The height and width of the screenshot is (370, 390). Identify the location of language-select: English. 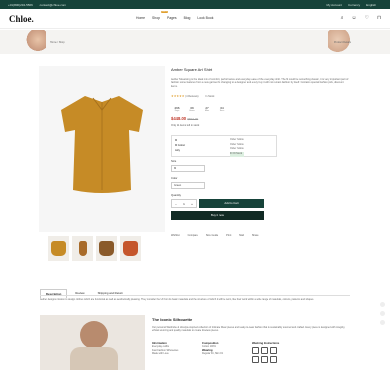
(371, 5).